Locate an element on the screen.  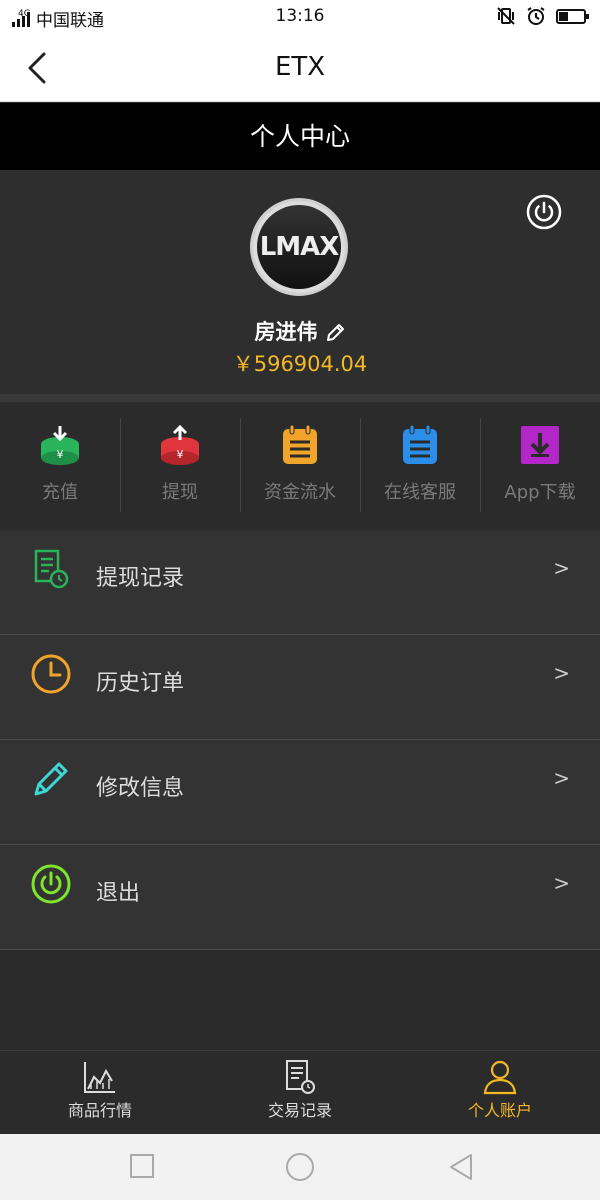
edit-pencil-icon is located at coordinates (335, 333).